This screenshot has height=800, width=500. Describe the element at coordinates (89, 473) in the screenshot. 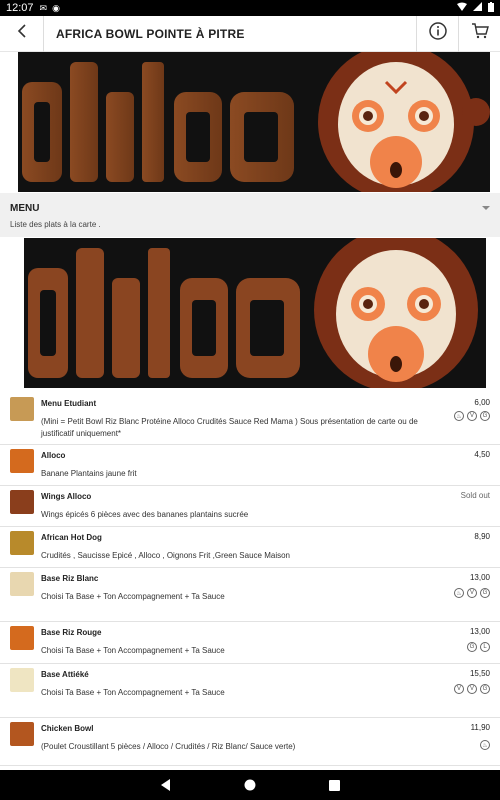

I see `item-description: Banane Plantains jaune frit` at that location.